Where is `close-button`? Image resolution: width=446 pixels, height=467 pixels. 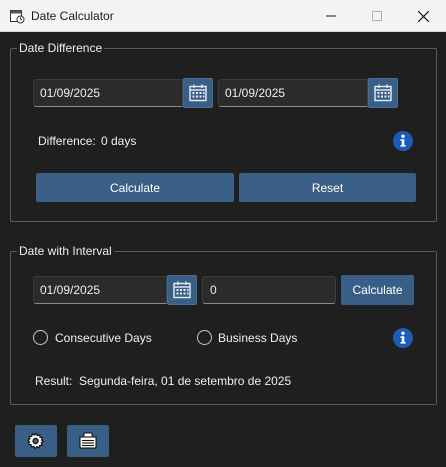 close-button is located at coordinates (423, 16).